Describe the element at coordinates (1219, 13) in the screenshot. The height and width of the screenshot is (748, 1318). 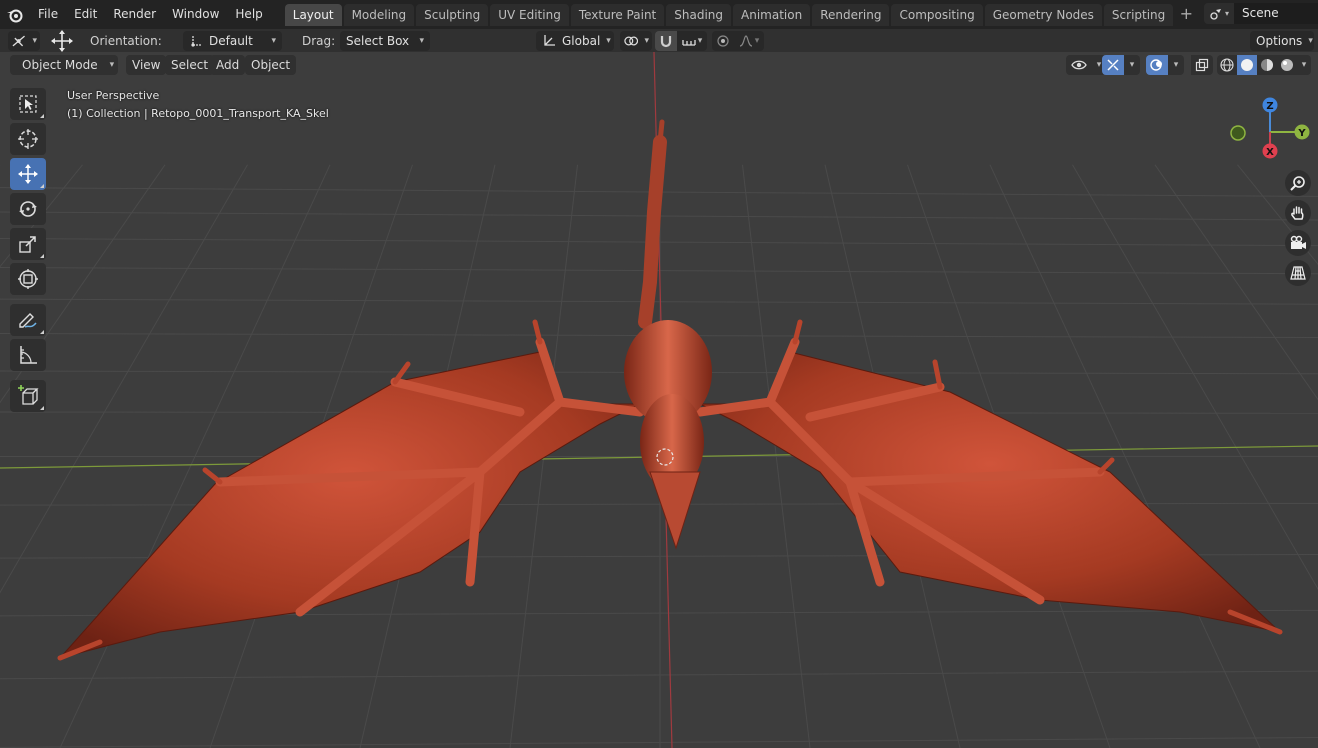
I see `scene-browse-button: ▾` at that location.